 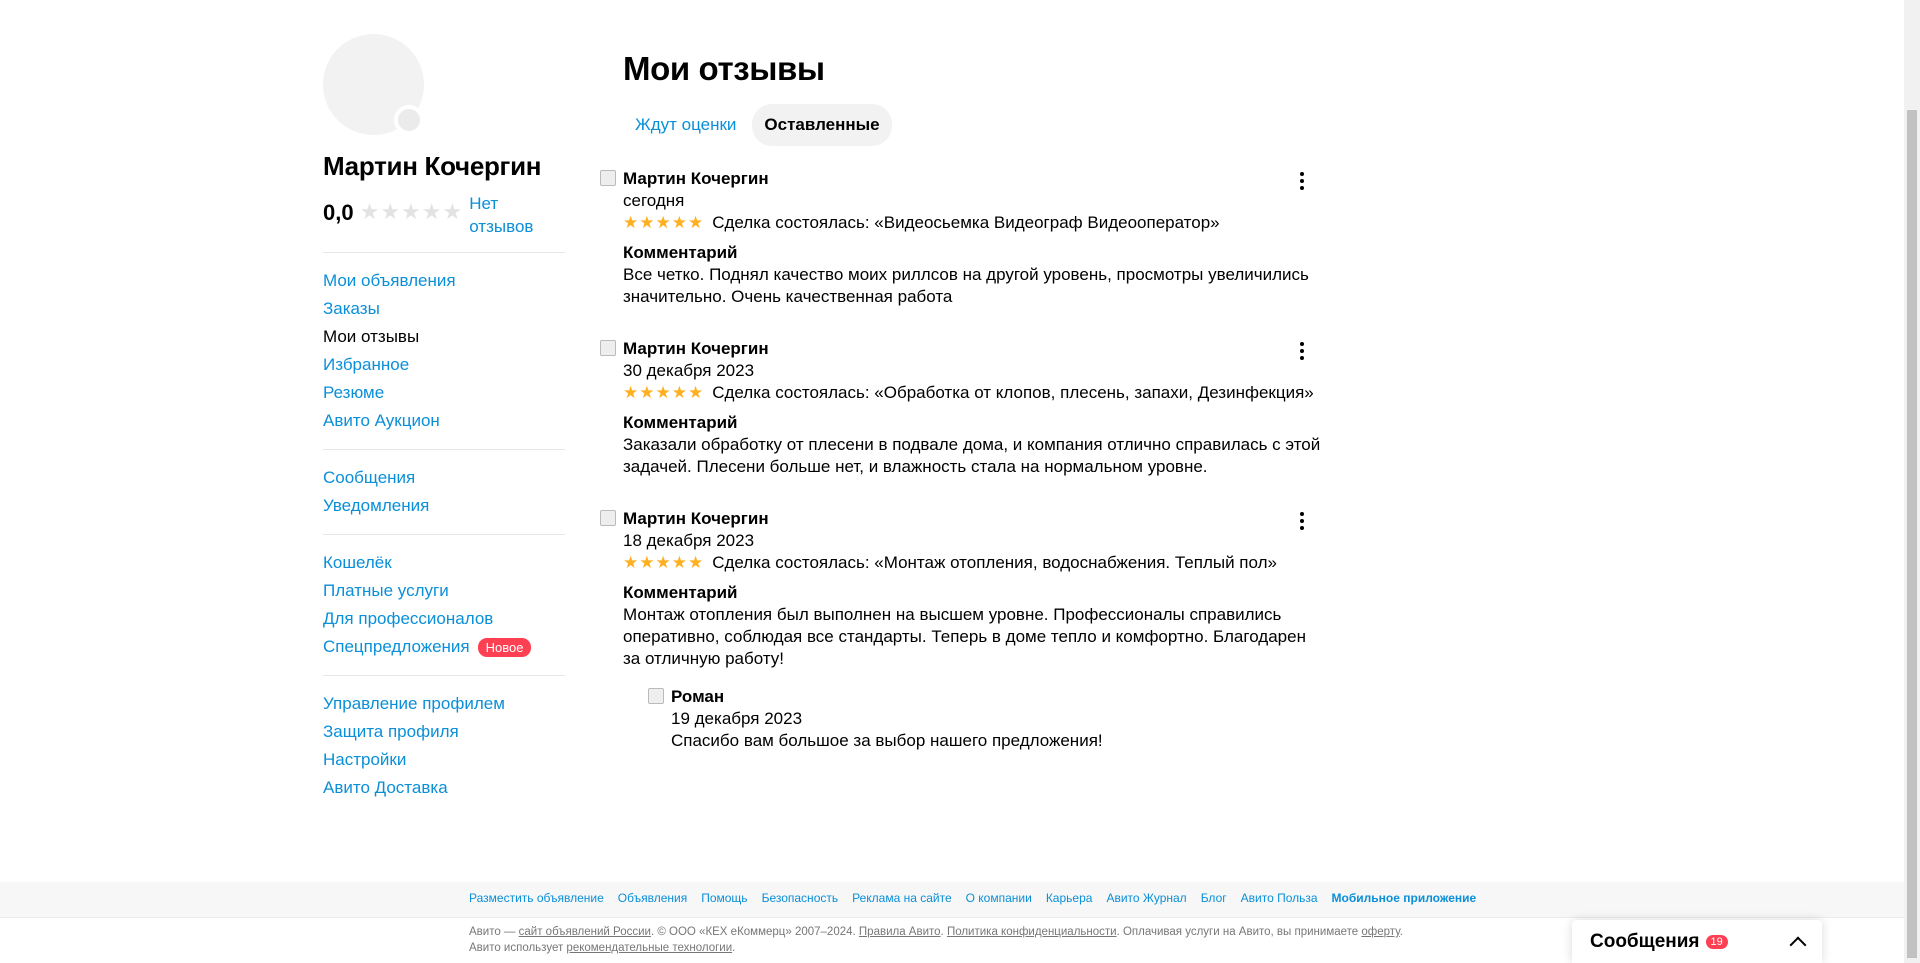 I want to click on sidebar-item-auction: Авито Аукцион, so click(x=444, y=421).